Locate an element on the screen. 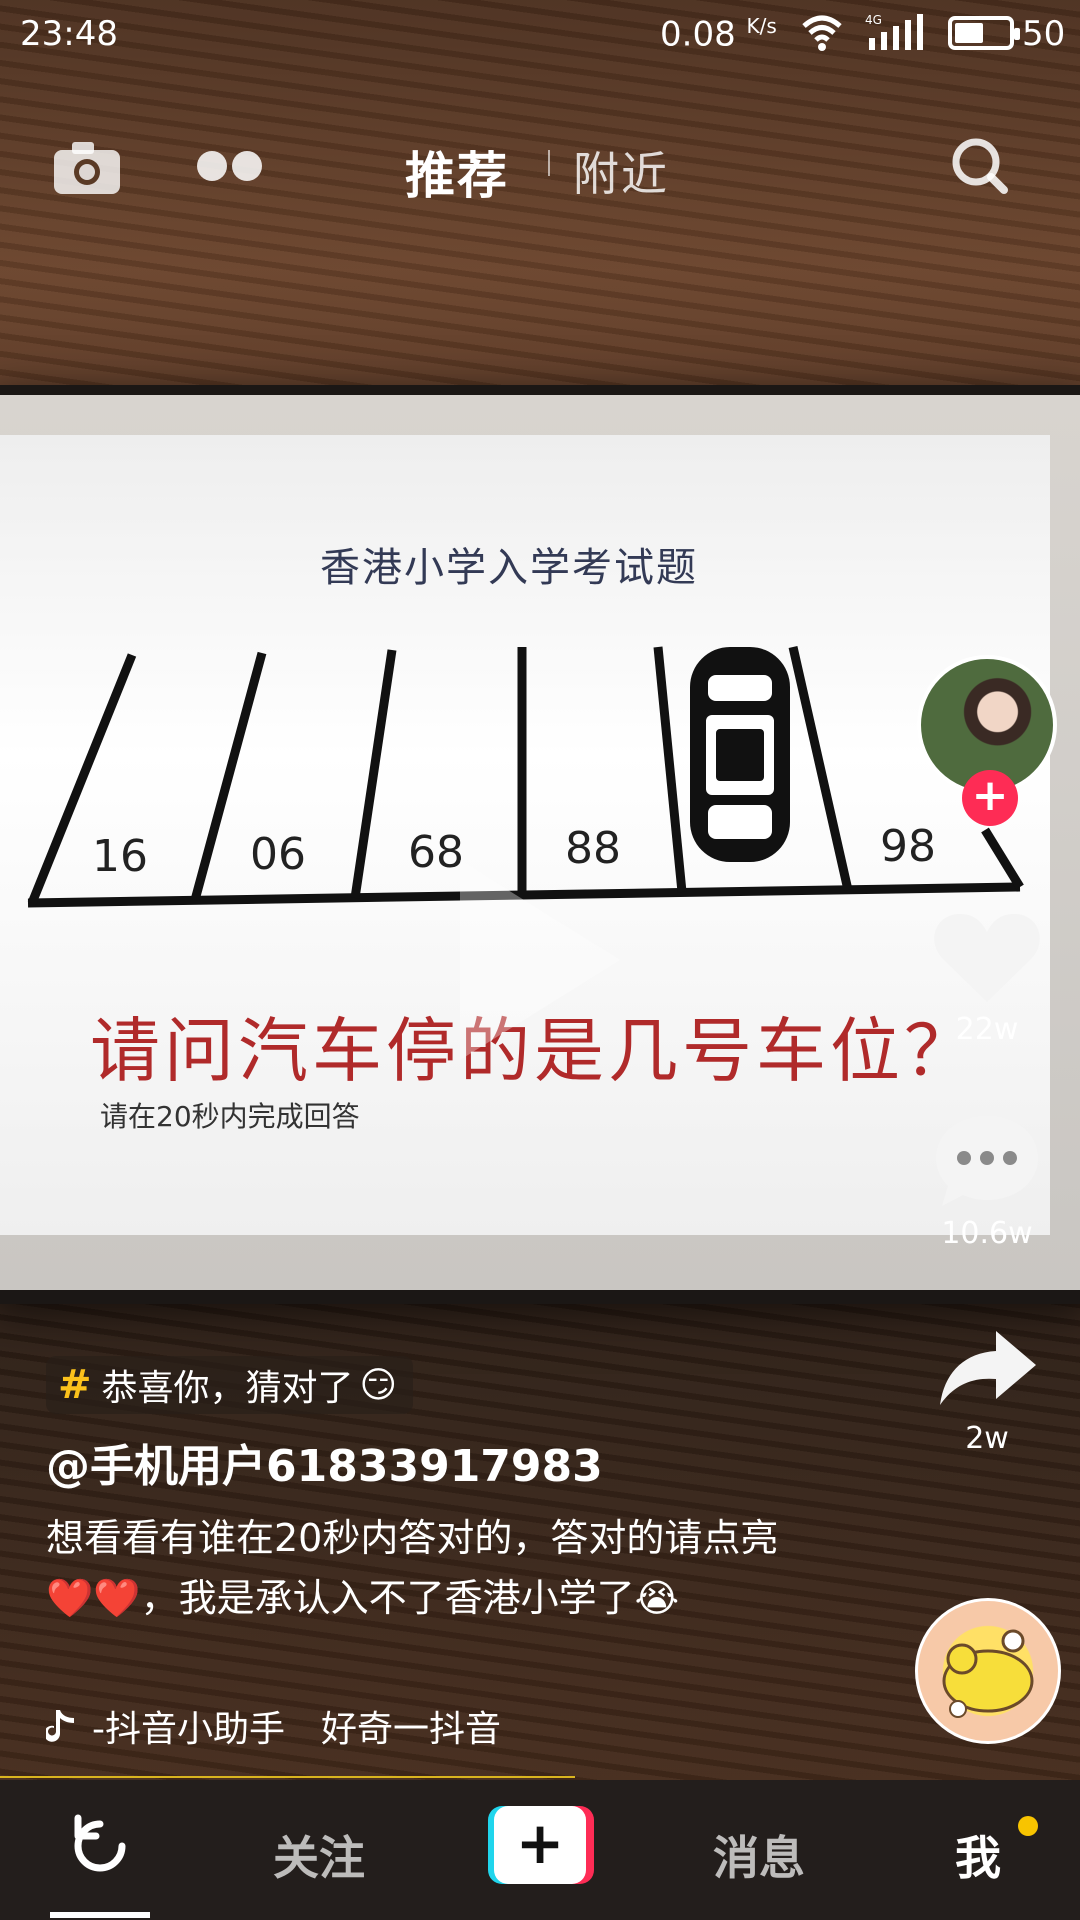 The width and height of the screenshot is (1080, 1920). slot-number: 06 is located at coordinates (278, 854).